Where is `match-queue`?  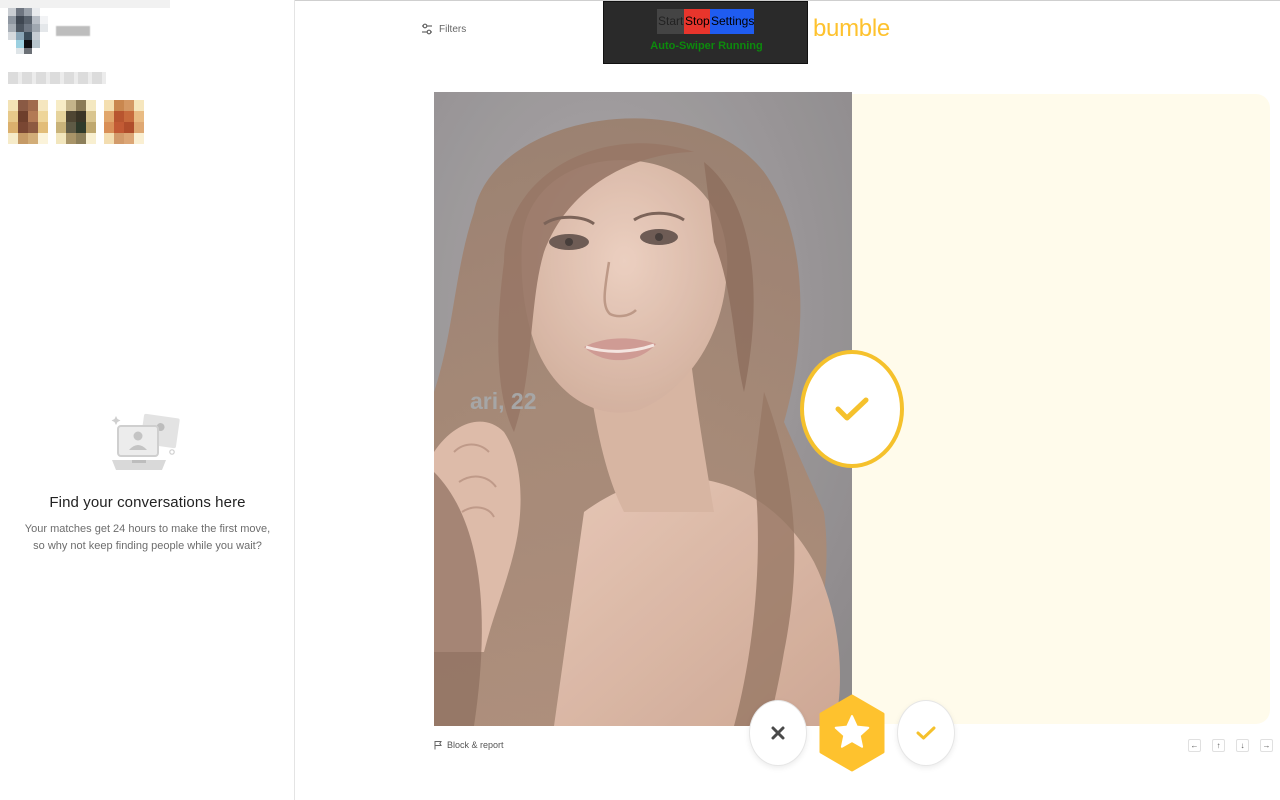
match-queue is located at coordinates (76, 122).